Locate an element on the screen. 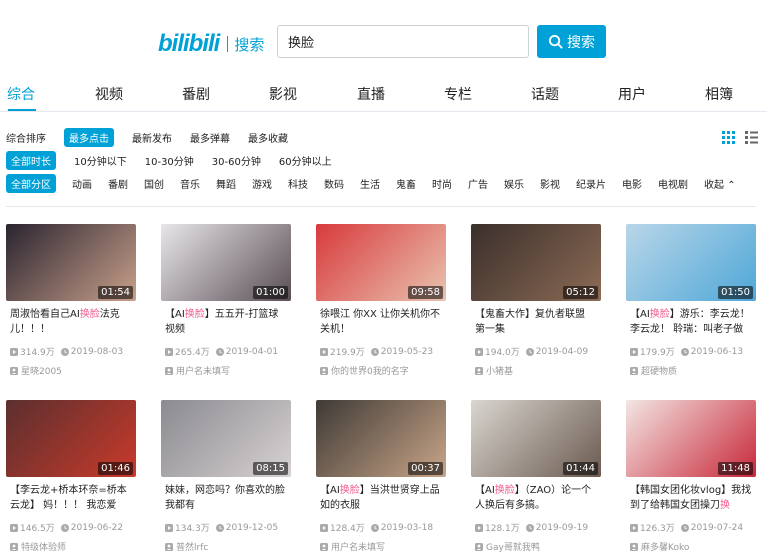 This screenshot has height=558, width=767. tab-all: 综合 is located at coordinates (21, 94).